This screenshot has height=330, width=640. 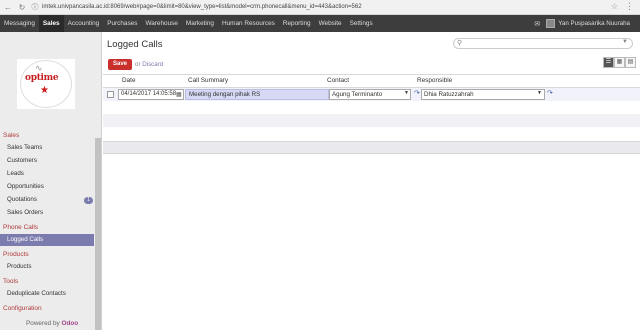 What do you see at coordinates (25, 186) in the screenshot?
I see `sidebar-item-opportunities: Opportunities` at bounding box center [25, 186].